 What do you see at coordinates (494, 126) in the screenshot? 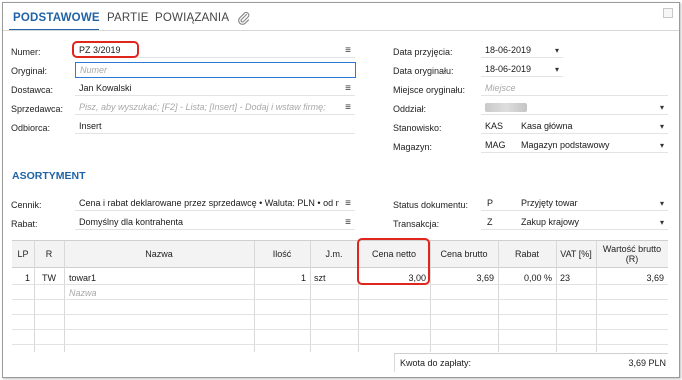
I see `stanowisko-code: KAS` at bounding box center [494, 126].